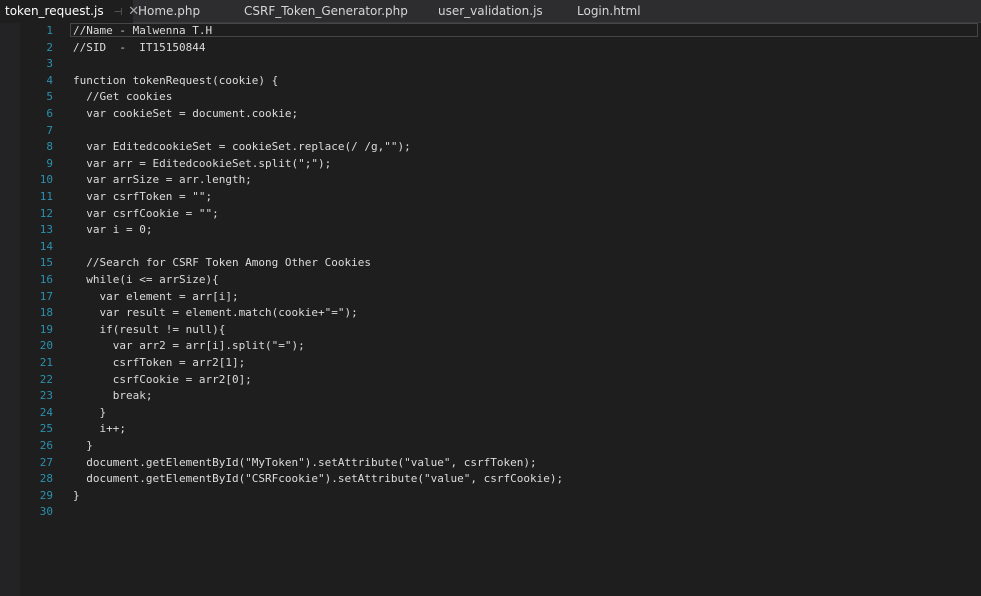 The height and width of the screenshot is (596, 981). What do you see at coordinates (46, 478) in the screenshot?
I see `line-number: 28` at bounding box center [46, 478].